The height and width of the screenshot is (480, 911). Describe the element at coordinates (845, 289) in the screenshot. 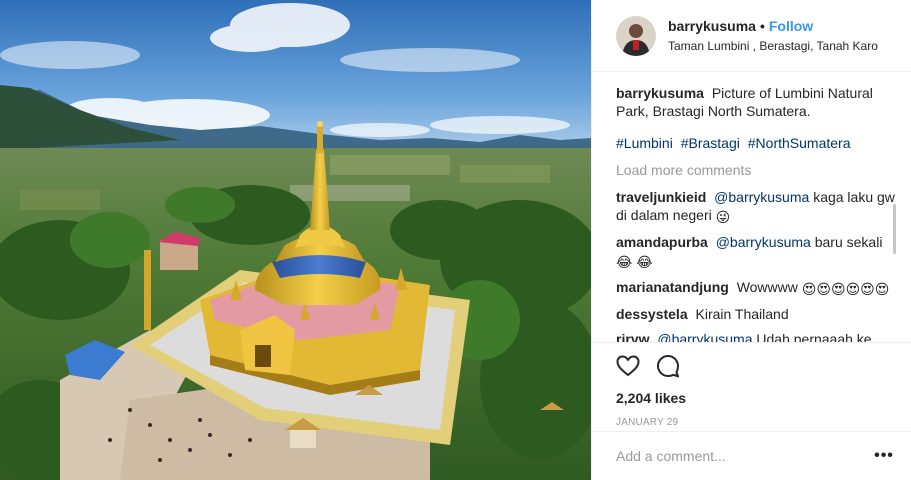

I see `comment-emoji: 😍😍😍😍😍😍` at that location.